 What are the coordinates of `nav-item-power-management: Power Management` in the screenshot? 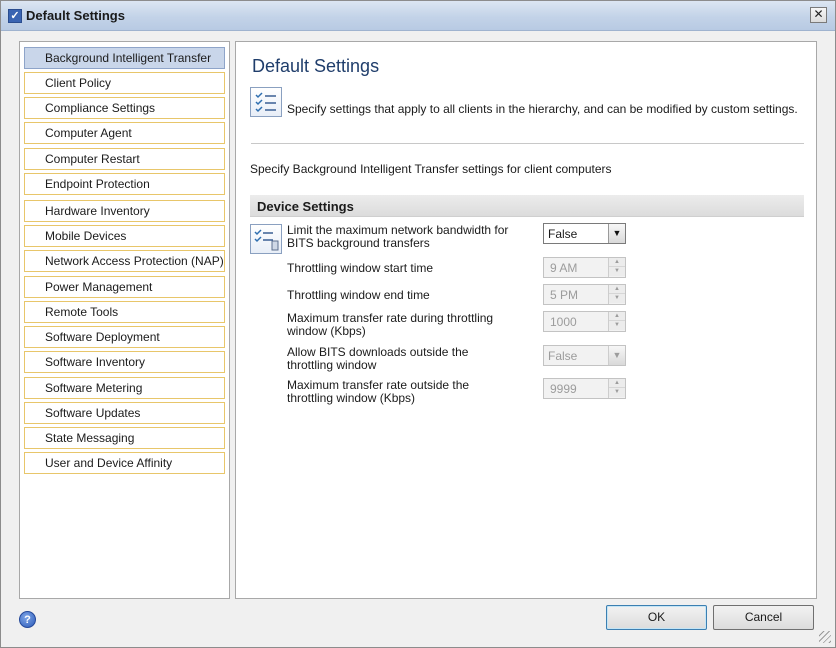 It's located at (124, 287).